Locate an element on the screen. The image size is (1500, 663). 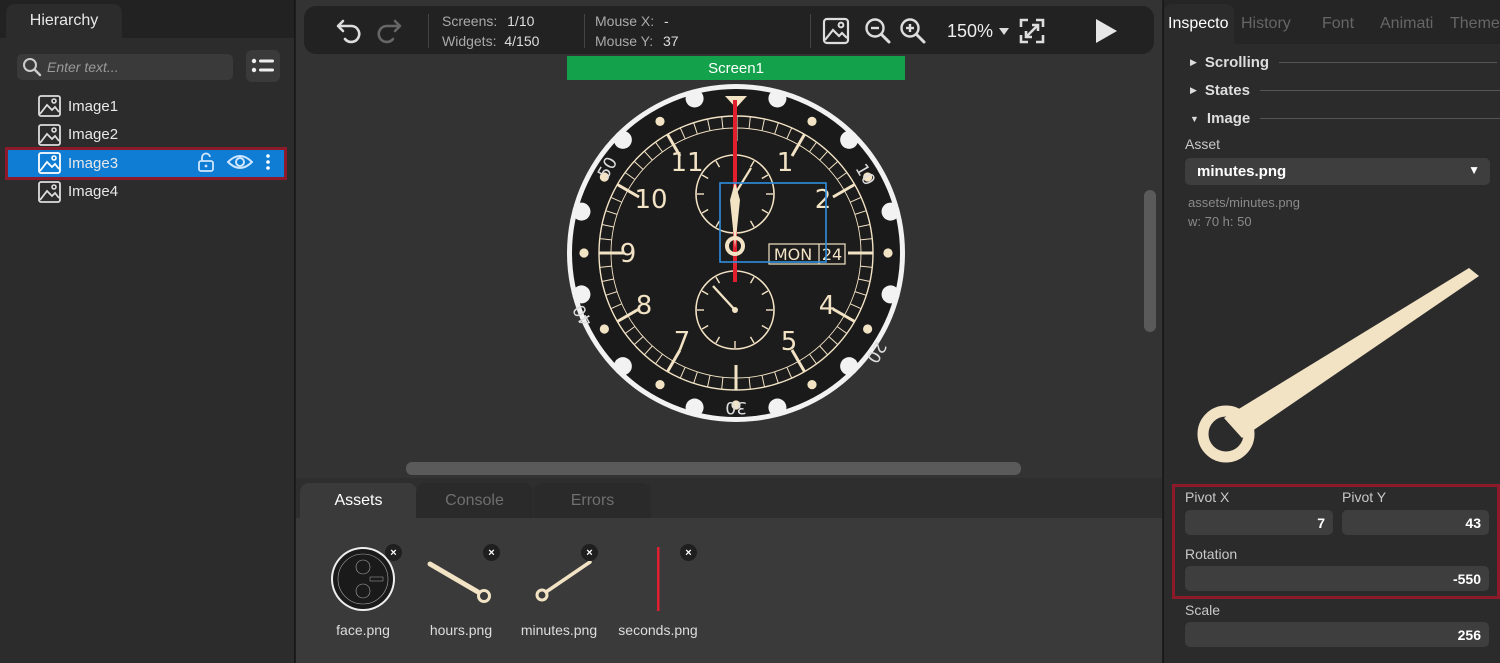
hierarchy-tree: Image1 Image2 Image3 Image4 is located at coordinates (147, 149).